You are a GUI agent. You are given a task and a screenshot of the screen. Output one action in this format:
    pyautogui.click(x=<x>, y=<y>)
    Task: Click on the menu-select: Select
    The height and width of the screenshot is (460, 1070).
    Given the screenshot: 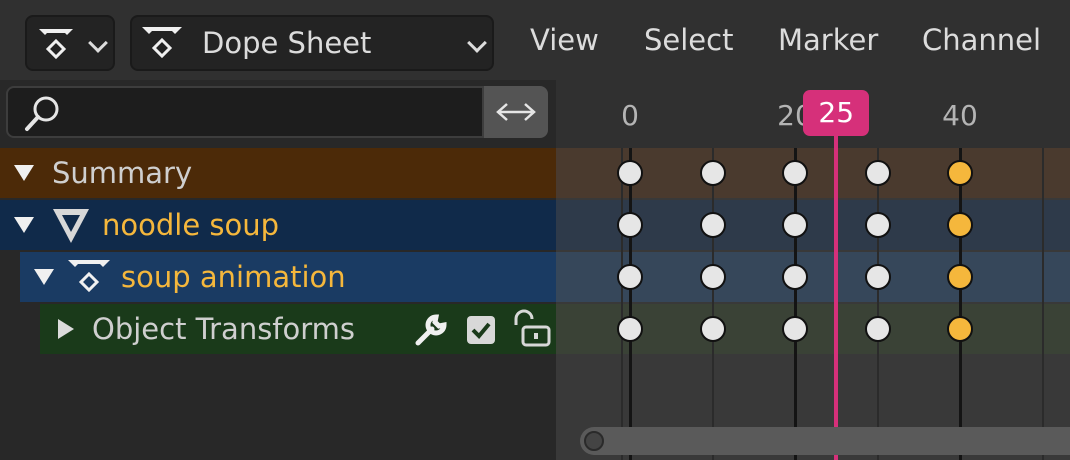 What is the action you would take?
    pyautogui.click(x=688, y=40)
    